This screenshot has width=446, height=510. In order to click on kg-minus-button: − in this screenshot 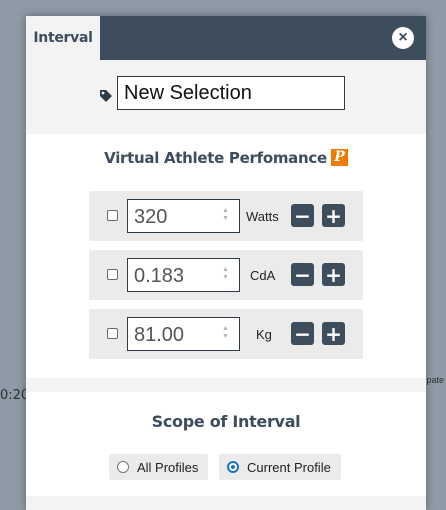, I will do `click(302, 333)`.